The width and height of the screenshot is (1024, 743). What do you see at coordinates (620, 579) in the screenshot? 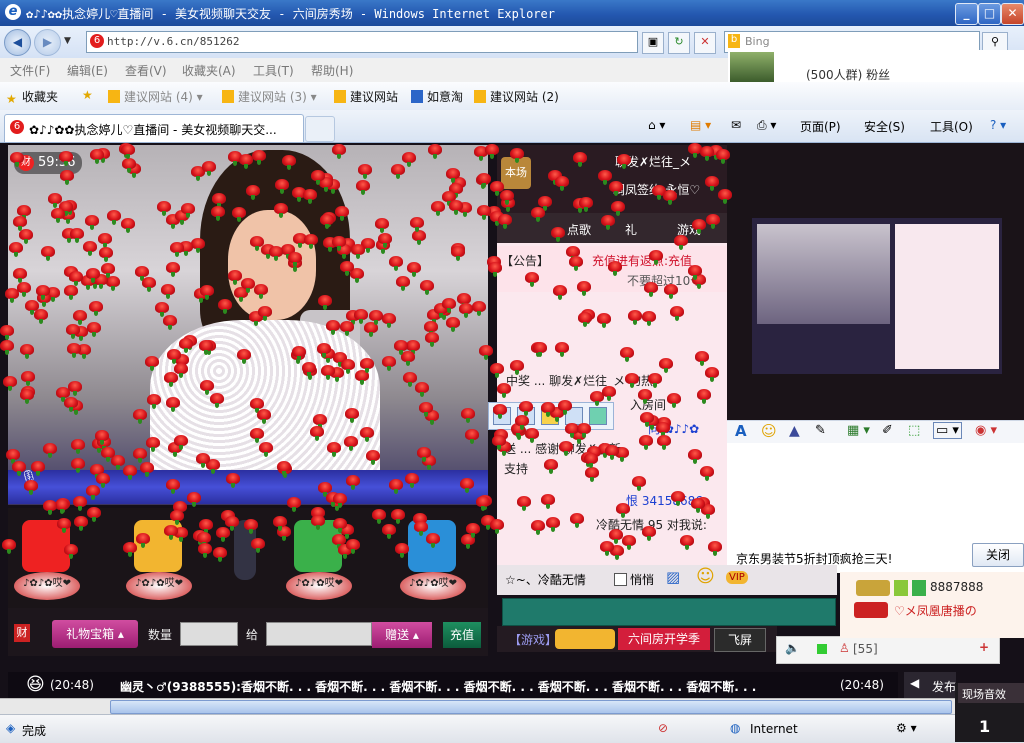
I see `whisper-checkbox` at bounding box center [620, 579].